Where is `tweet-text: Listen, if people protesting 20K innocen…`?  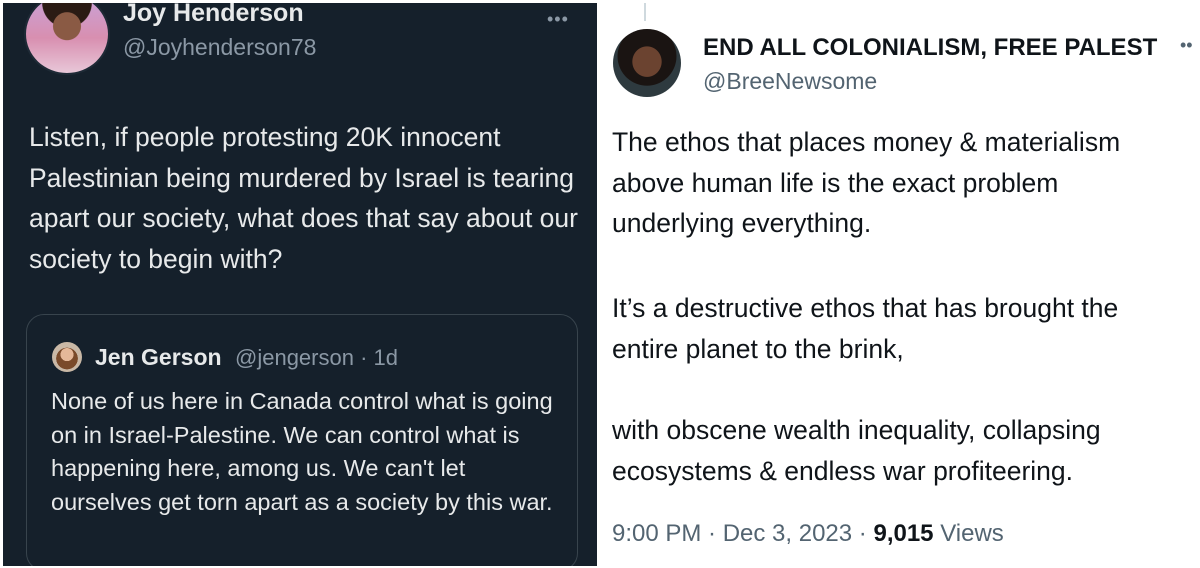
tweet-text: Listen, if people protesting 20K innocen… is located at coordinates (303, 198).